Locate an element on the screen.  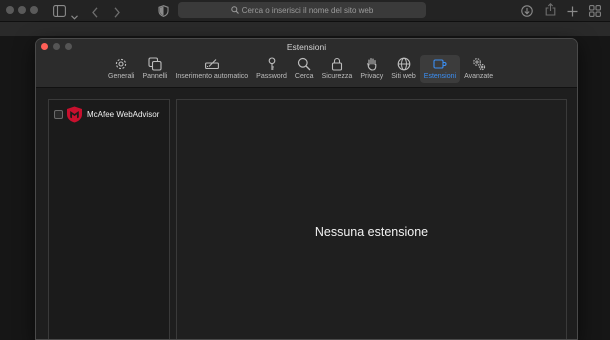
favorites-bar is located at coordinates (305, 29).